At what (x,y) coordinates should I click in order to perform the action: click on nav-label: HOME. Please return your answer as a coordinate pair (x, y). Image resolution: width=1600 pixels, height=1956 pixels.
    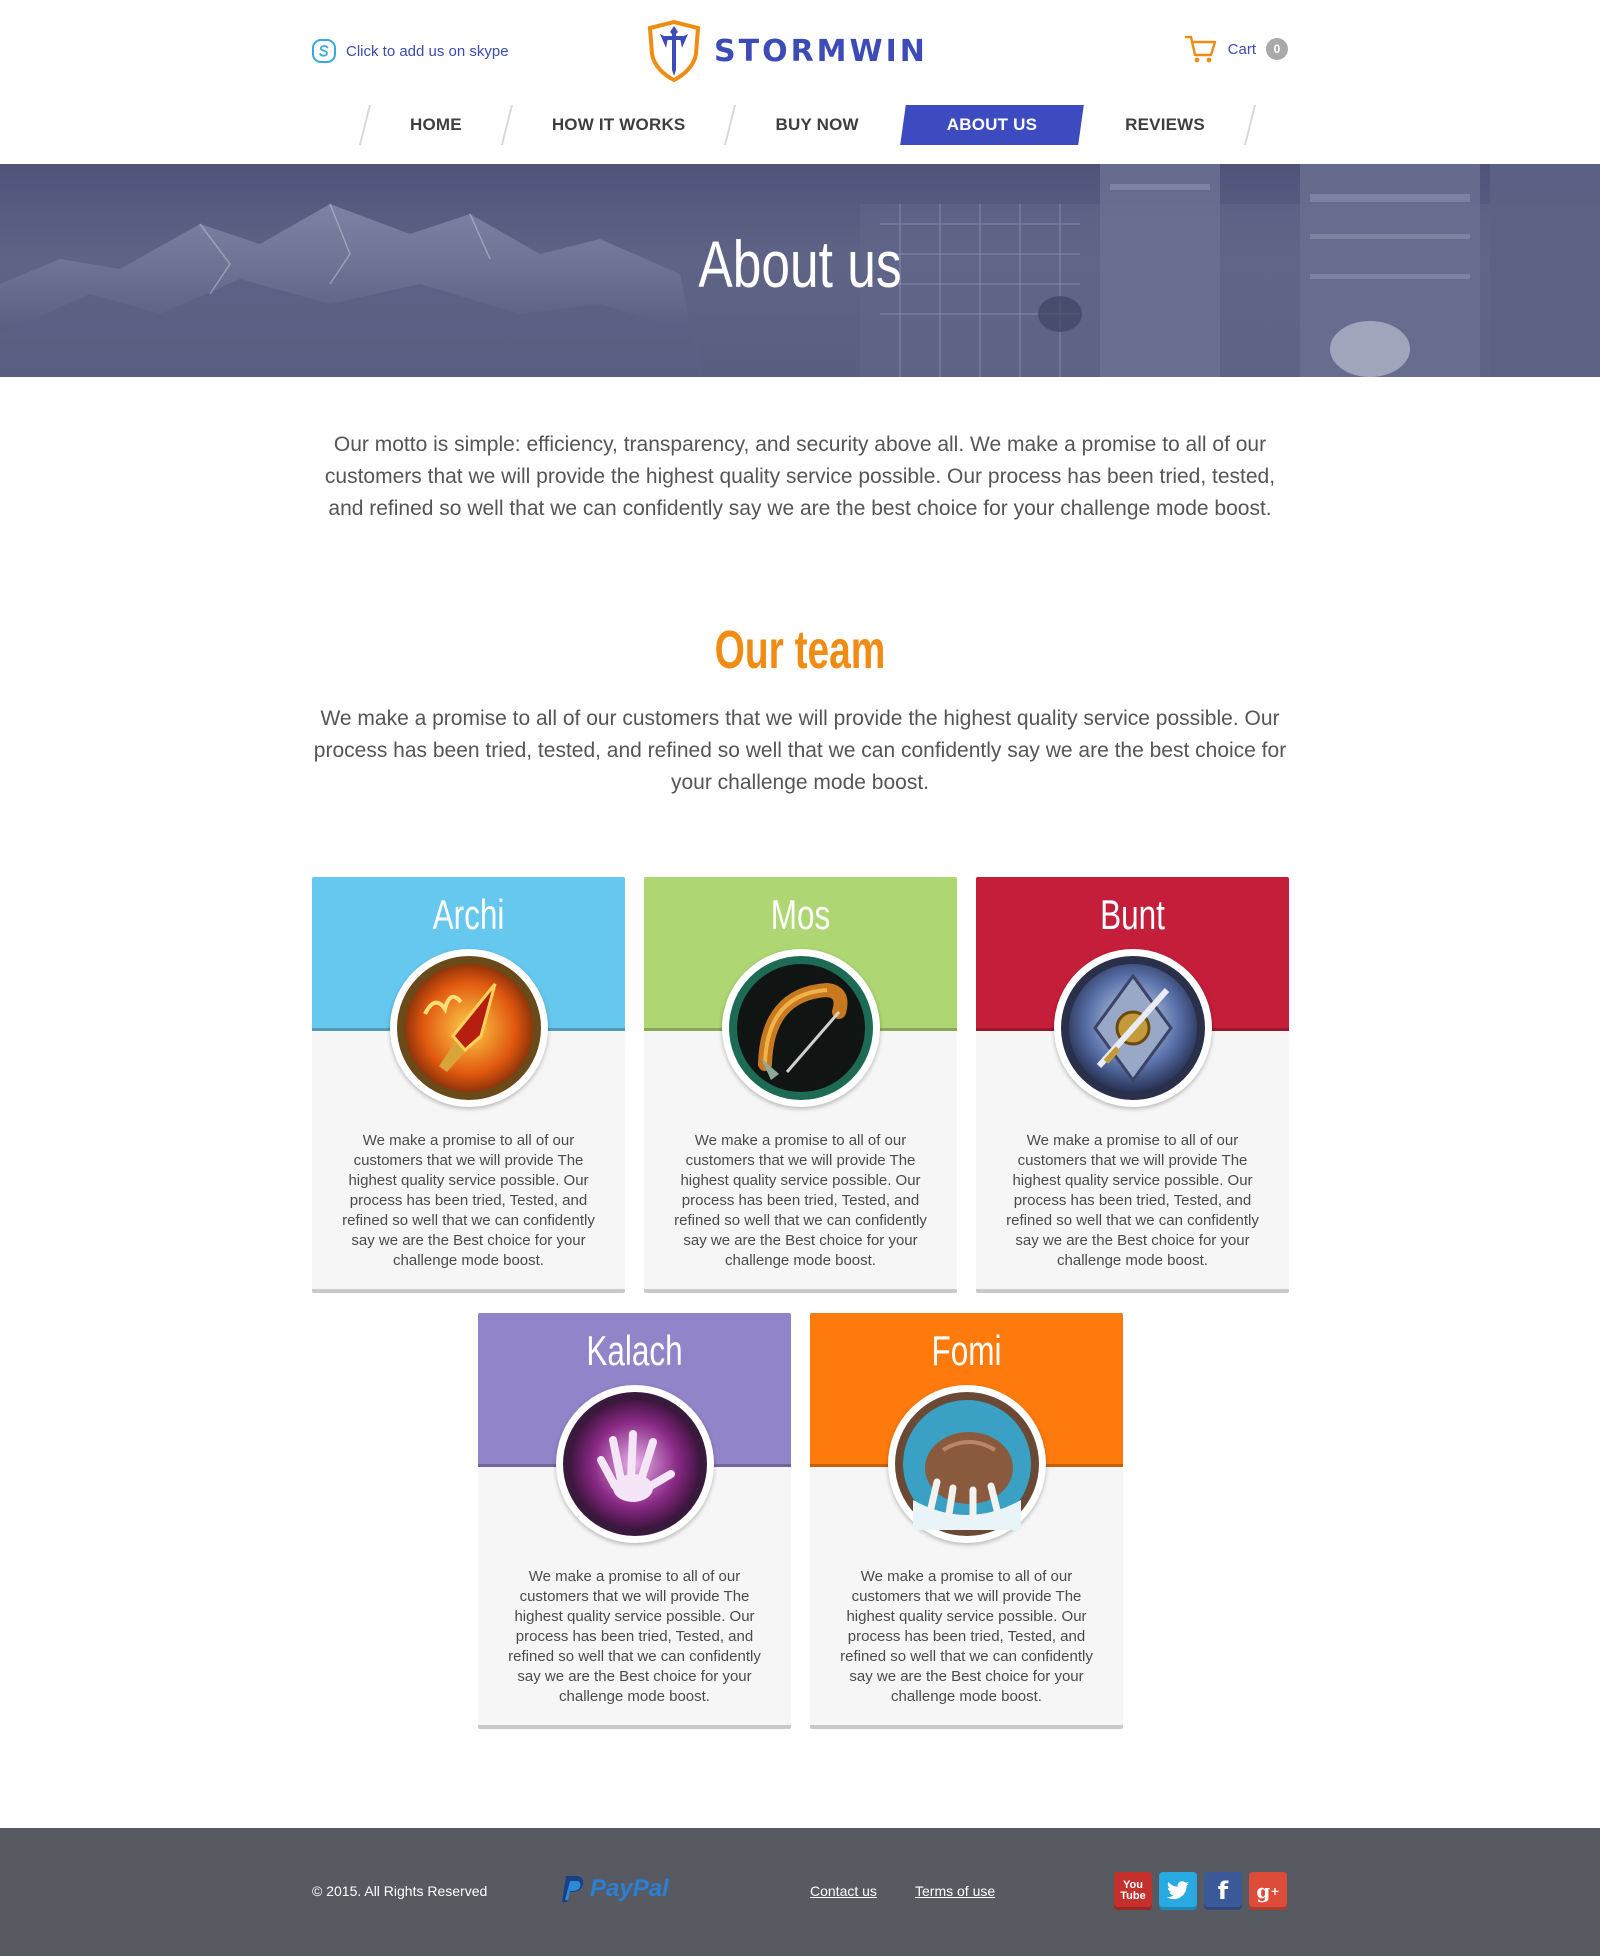
    Looking at the image, I should click on (436, 124).